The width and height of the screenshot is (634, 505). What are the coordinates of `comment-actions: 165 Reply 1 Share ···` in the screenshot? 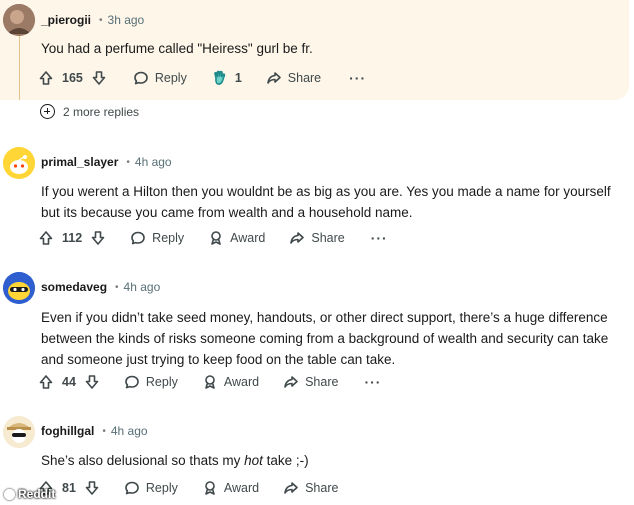 It's located at (202, 78).